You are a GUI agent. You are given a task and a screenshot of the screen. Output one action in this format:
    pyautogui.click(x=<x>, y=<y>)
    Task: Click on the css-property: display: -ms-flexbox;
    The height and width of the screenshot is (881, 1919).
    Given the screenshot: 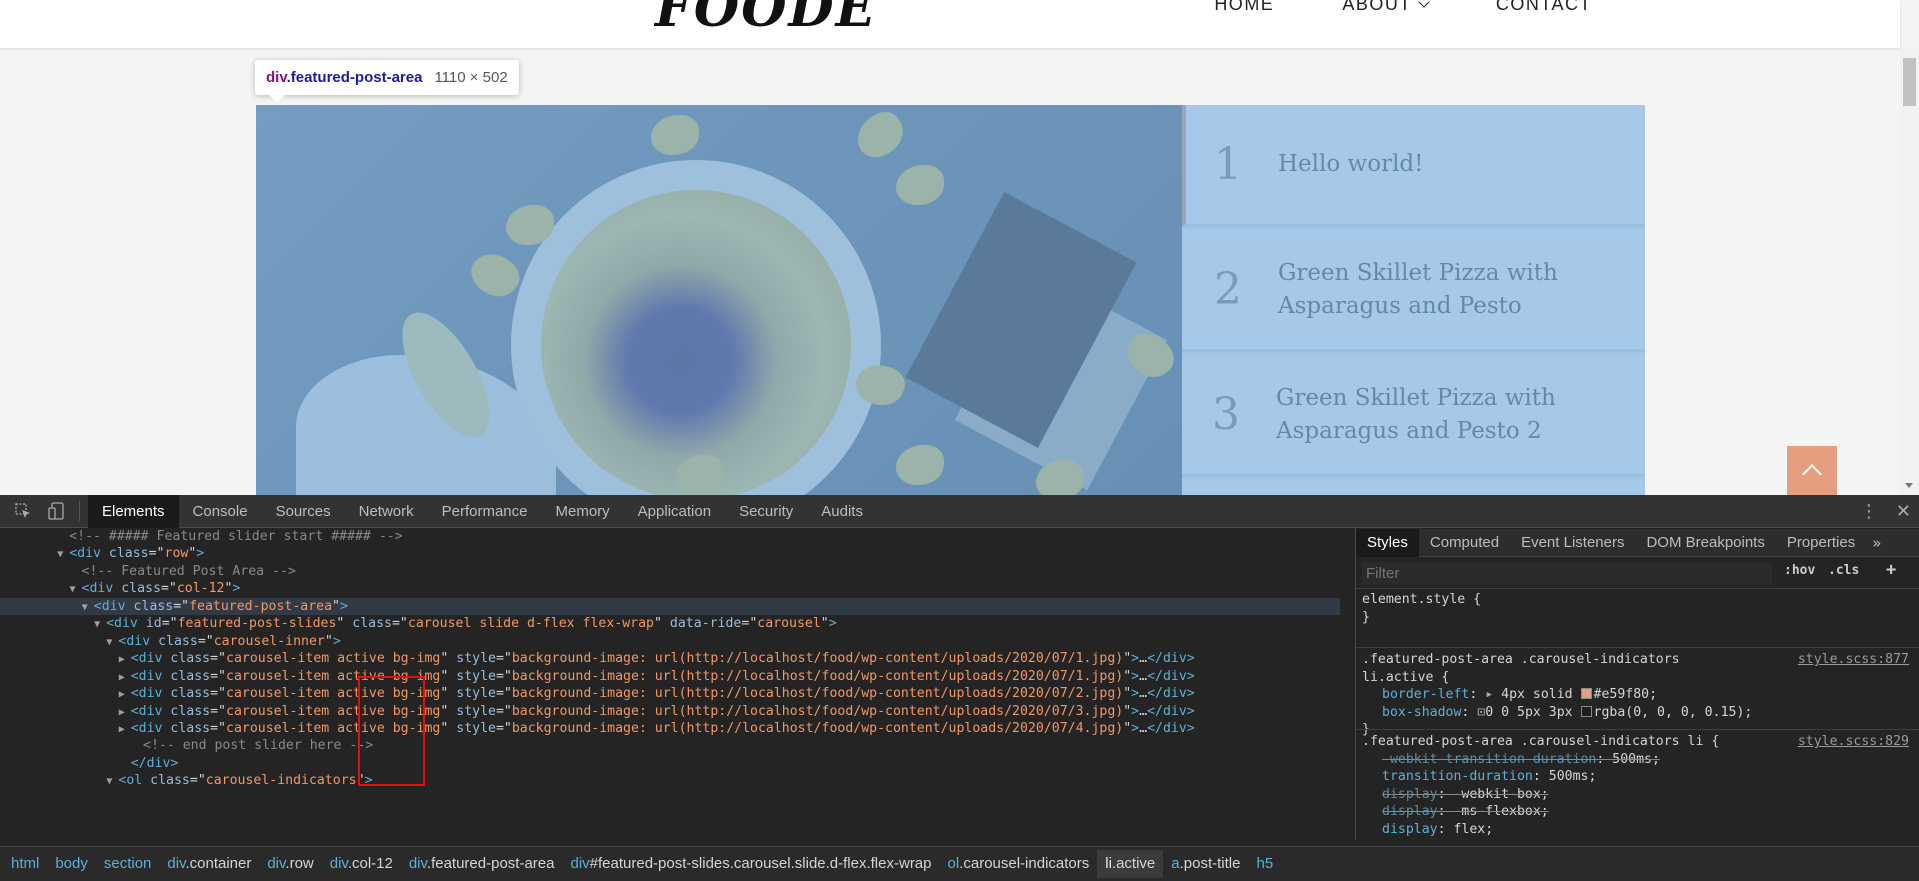 What is the action you would take?
    pyautogui.click(x=1640, y=812)
    